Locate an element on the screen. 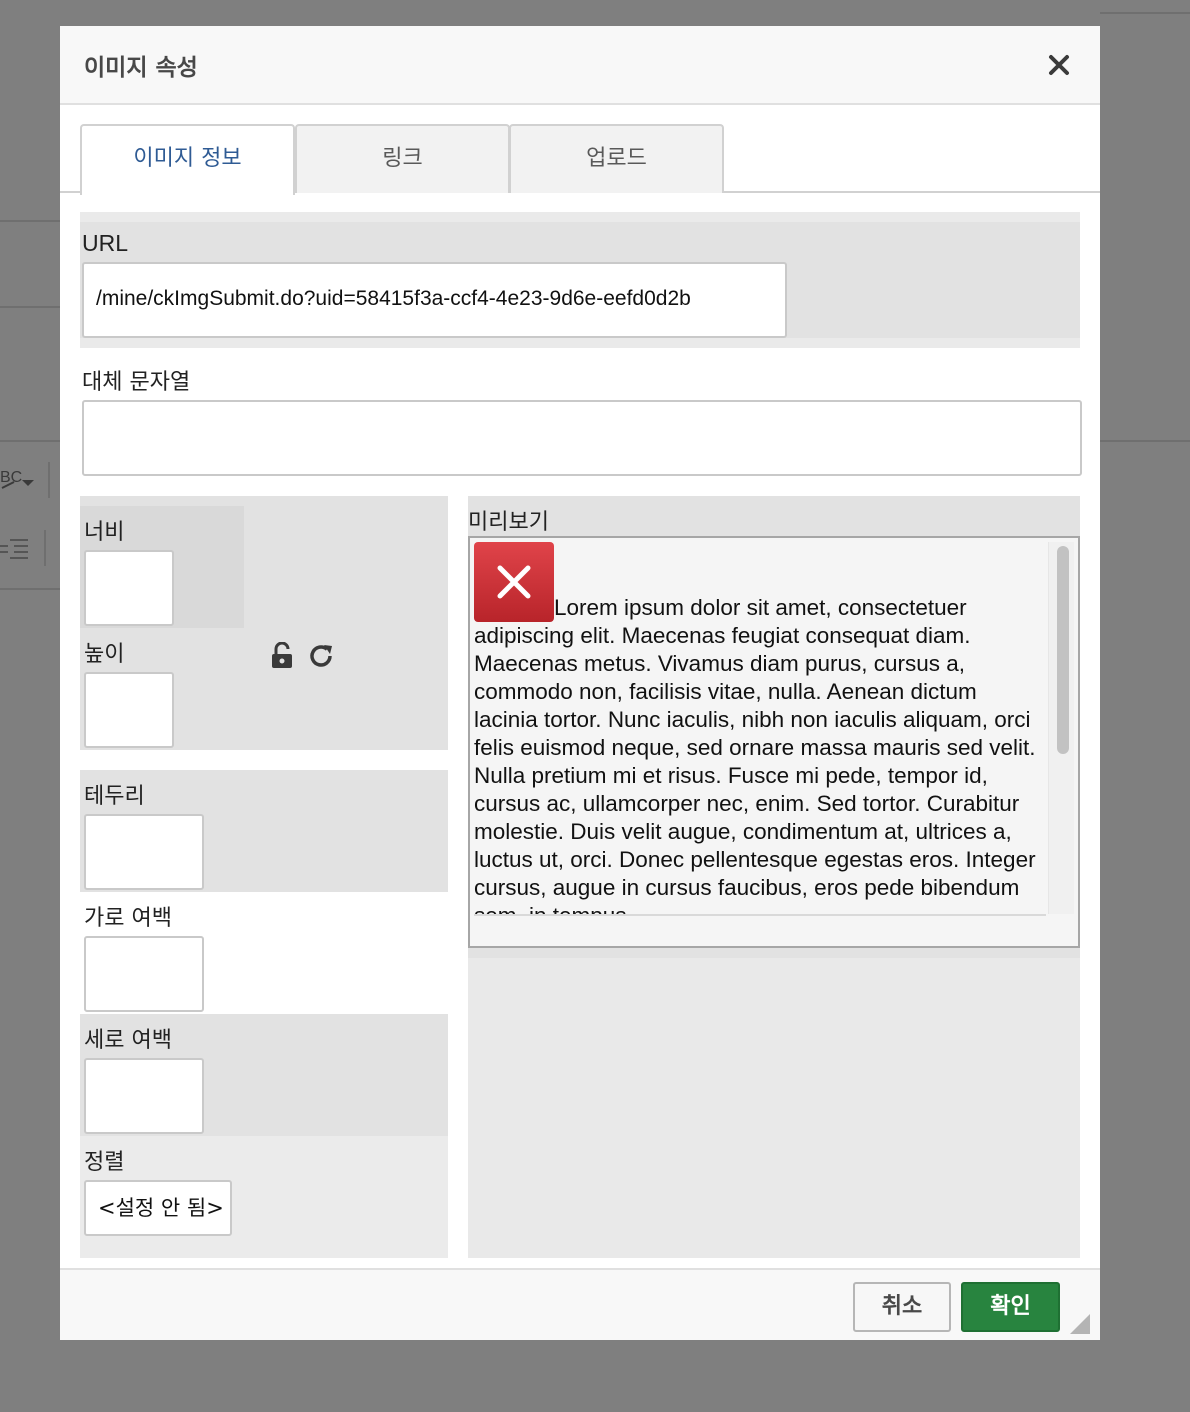 This screenshot has width=1190, height=1412. width-label: 너비 is located at coordinates (104, 532).